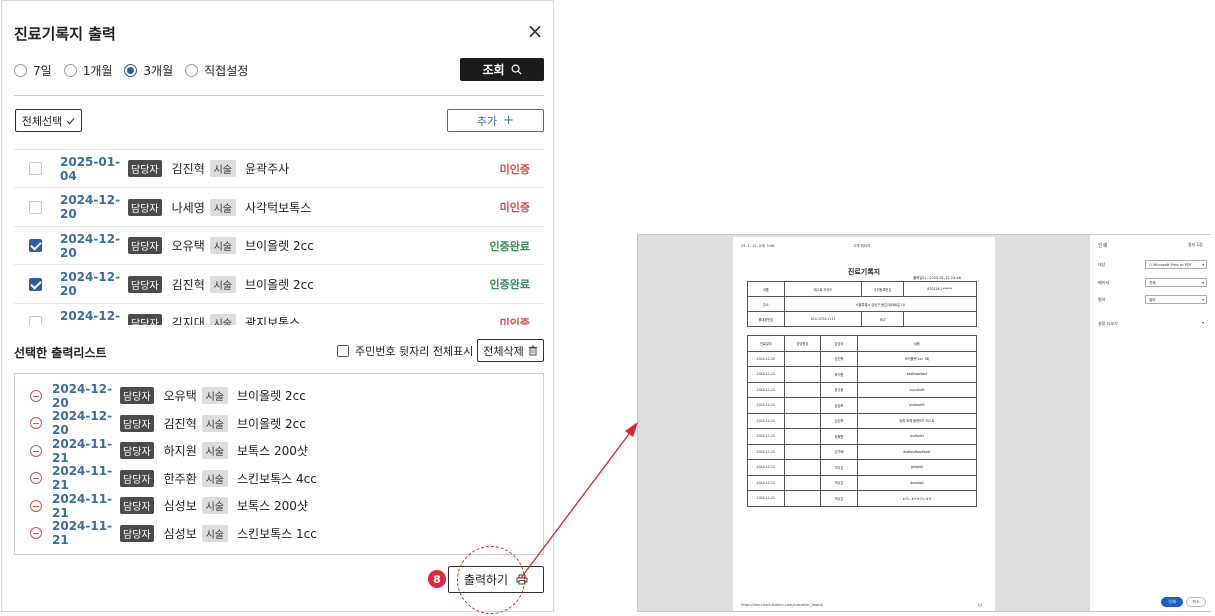  I want to click on period-radio-group: 7일 1개월 3개월 직접설정, so click(137, 70).